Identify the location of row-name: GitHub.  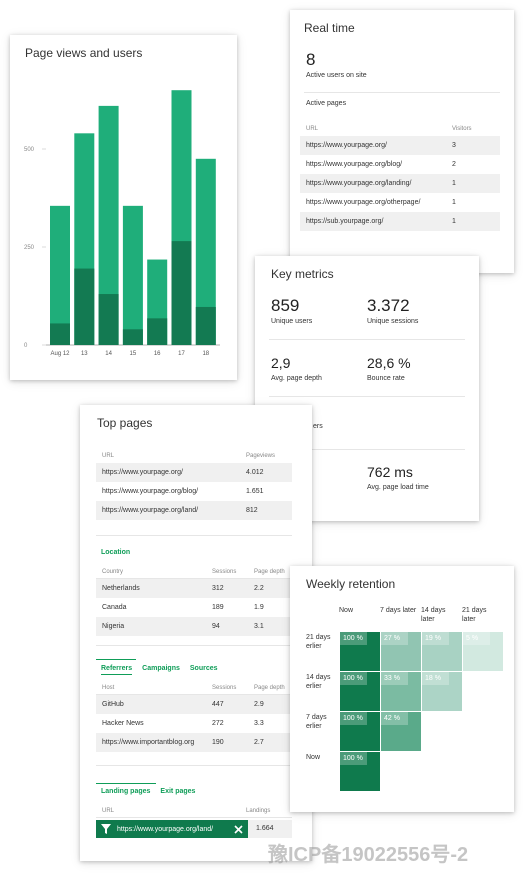
(113, 704).